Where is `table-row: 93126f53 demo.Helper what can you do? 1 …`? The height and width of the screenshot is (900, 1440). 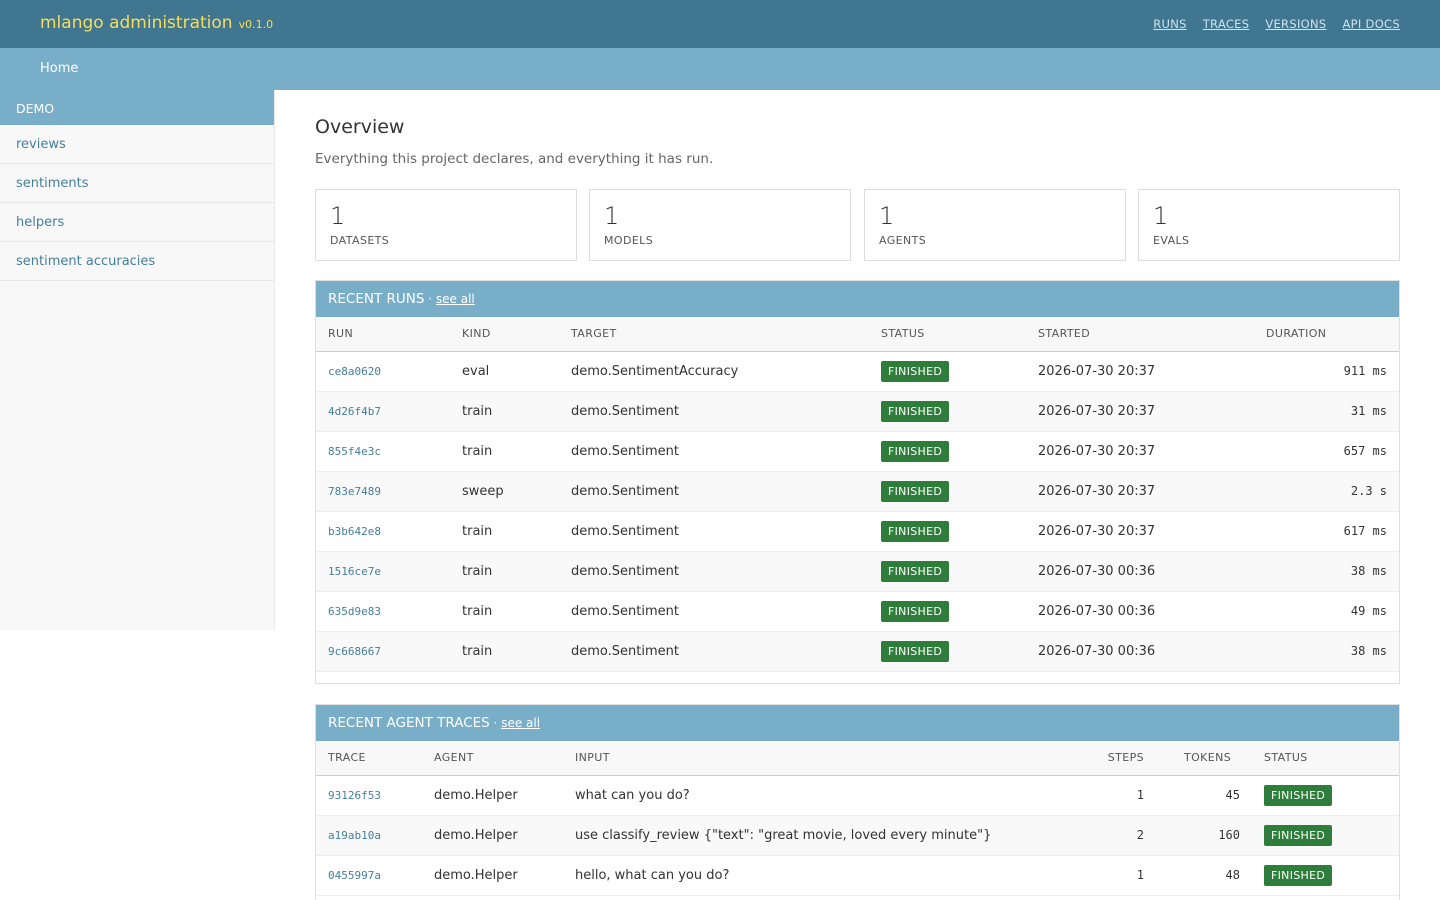 table-row: 93126f53 demo.Helper what can you do? 1 … is located at coordinates (857, 795).